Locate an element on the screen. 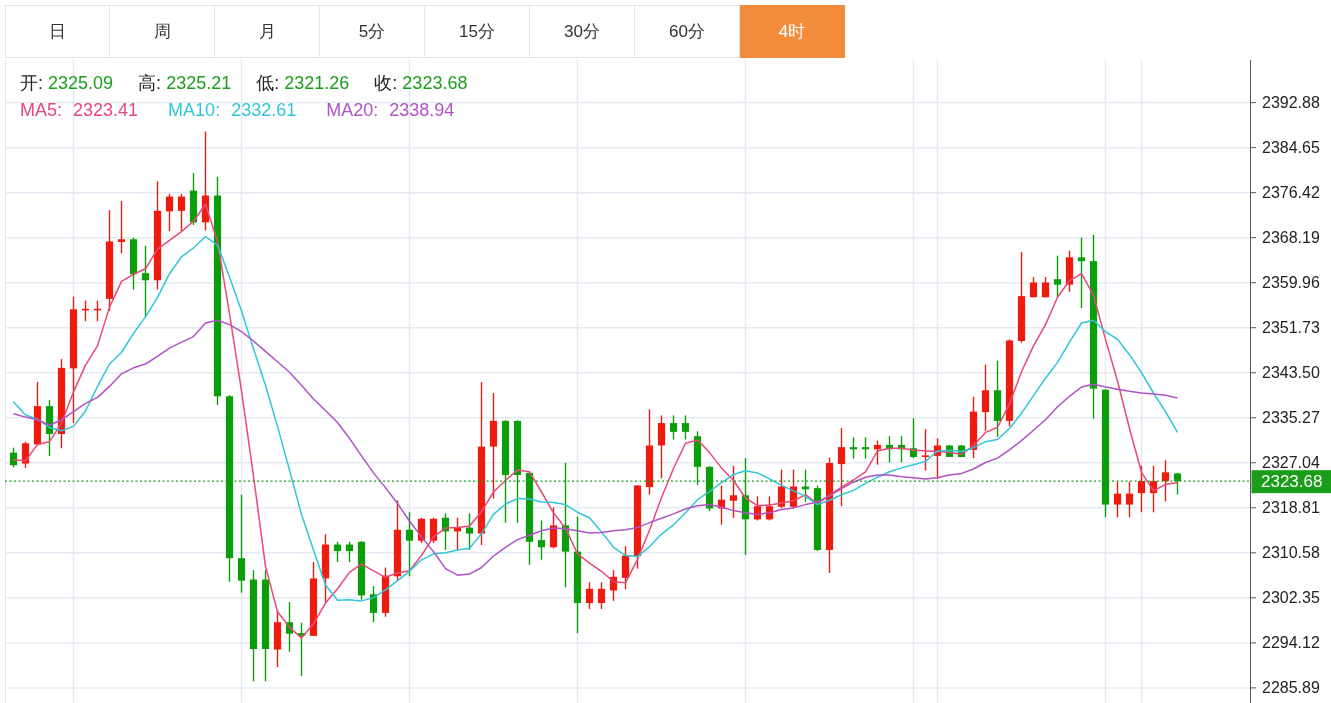 The height and width of the screenshot is (703, 1331). price-axis-label: 2392.88 is located at coordinates (1291, 103).